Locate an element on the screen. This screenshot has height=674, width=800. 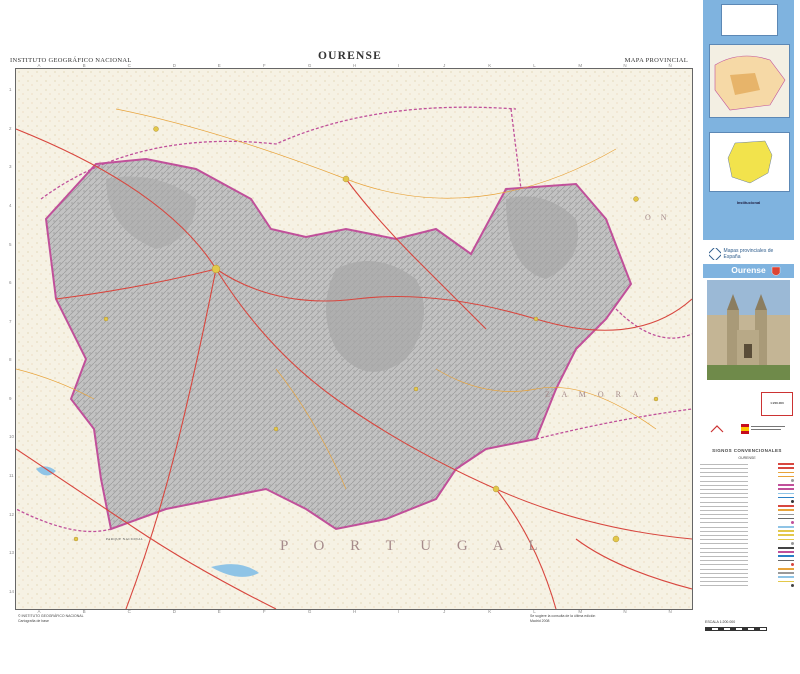
grid-label-8: 8 is located at coordinates (10, 360).